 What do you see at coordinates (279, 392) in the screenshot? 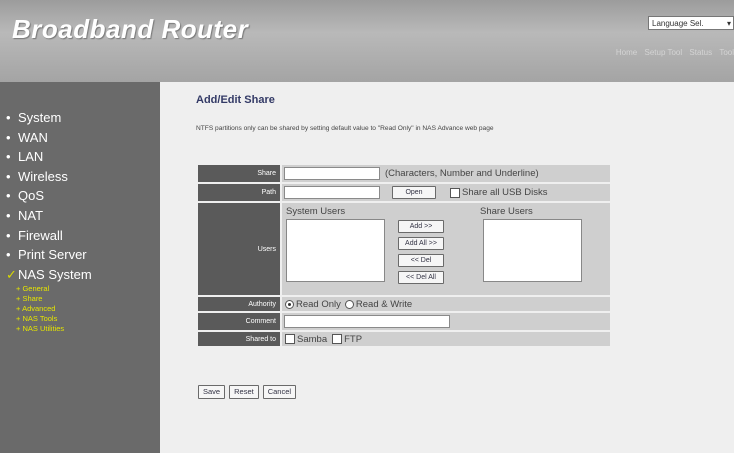
I see `cancel-button: Cancel` at bounding box center [279, 392].